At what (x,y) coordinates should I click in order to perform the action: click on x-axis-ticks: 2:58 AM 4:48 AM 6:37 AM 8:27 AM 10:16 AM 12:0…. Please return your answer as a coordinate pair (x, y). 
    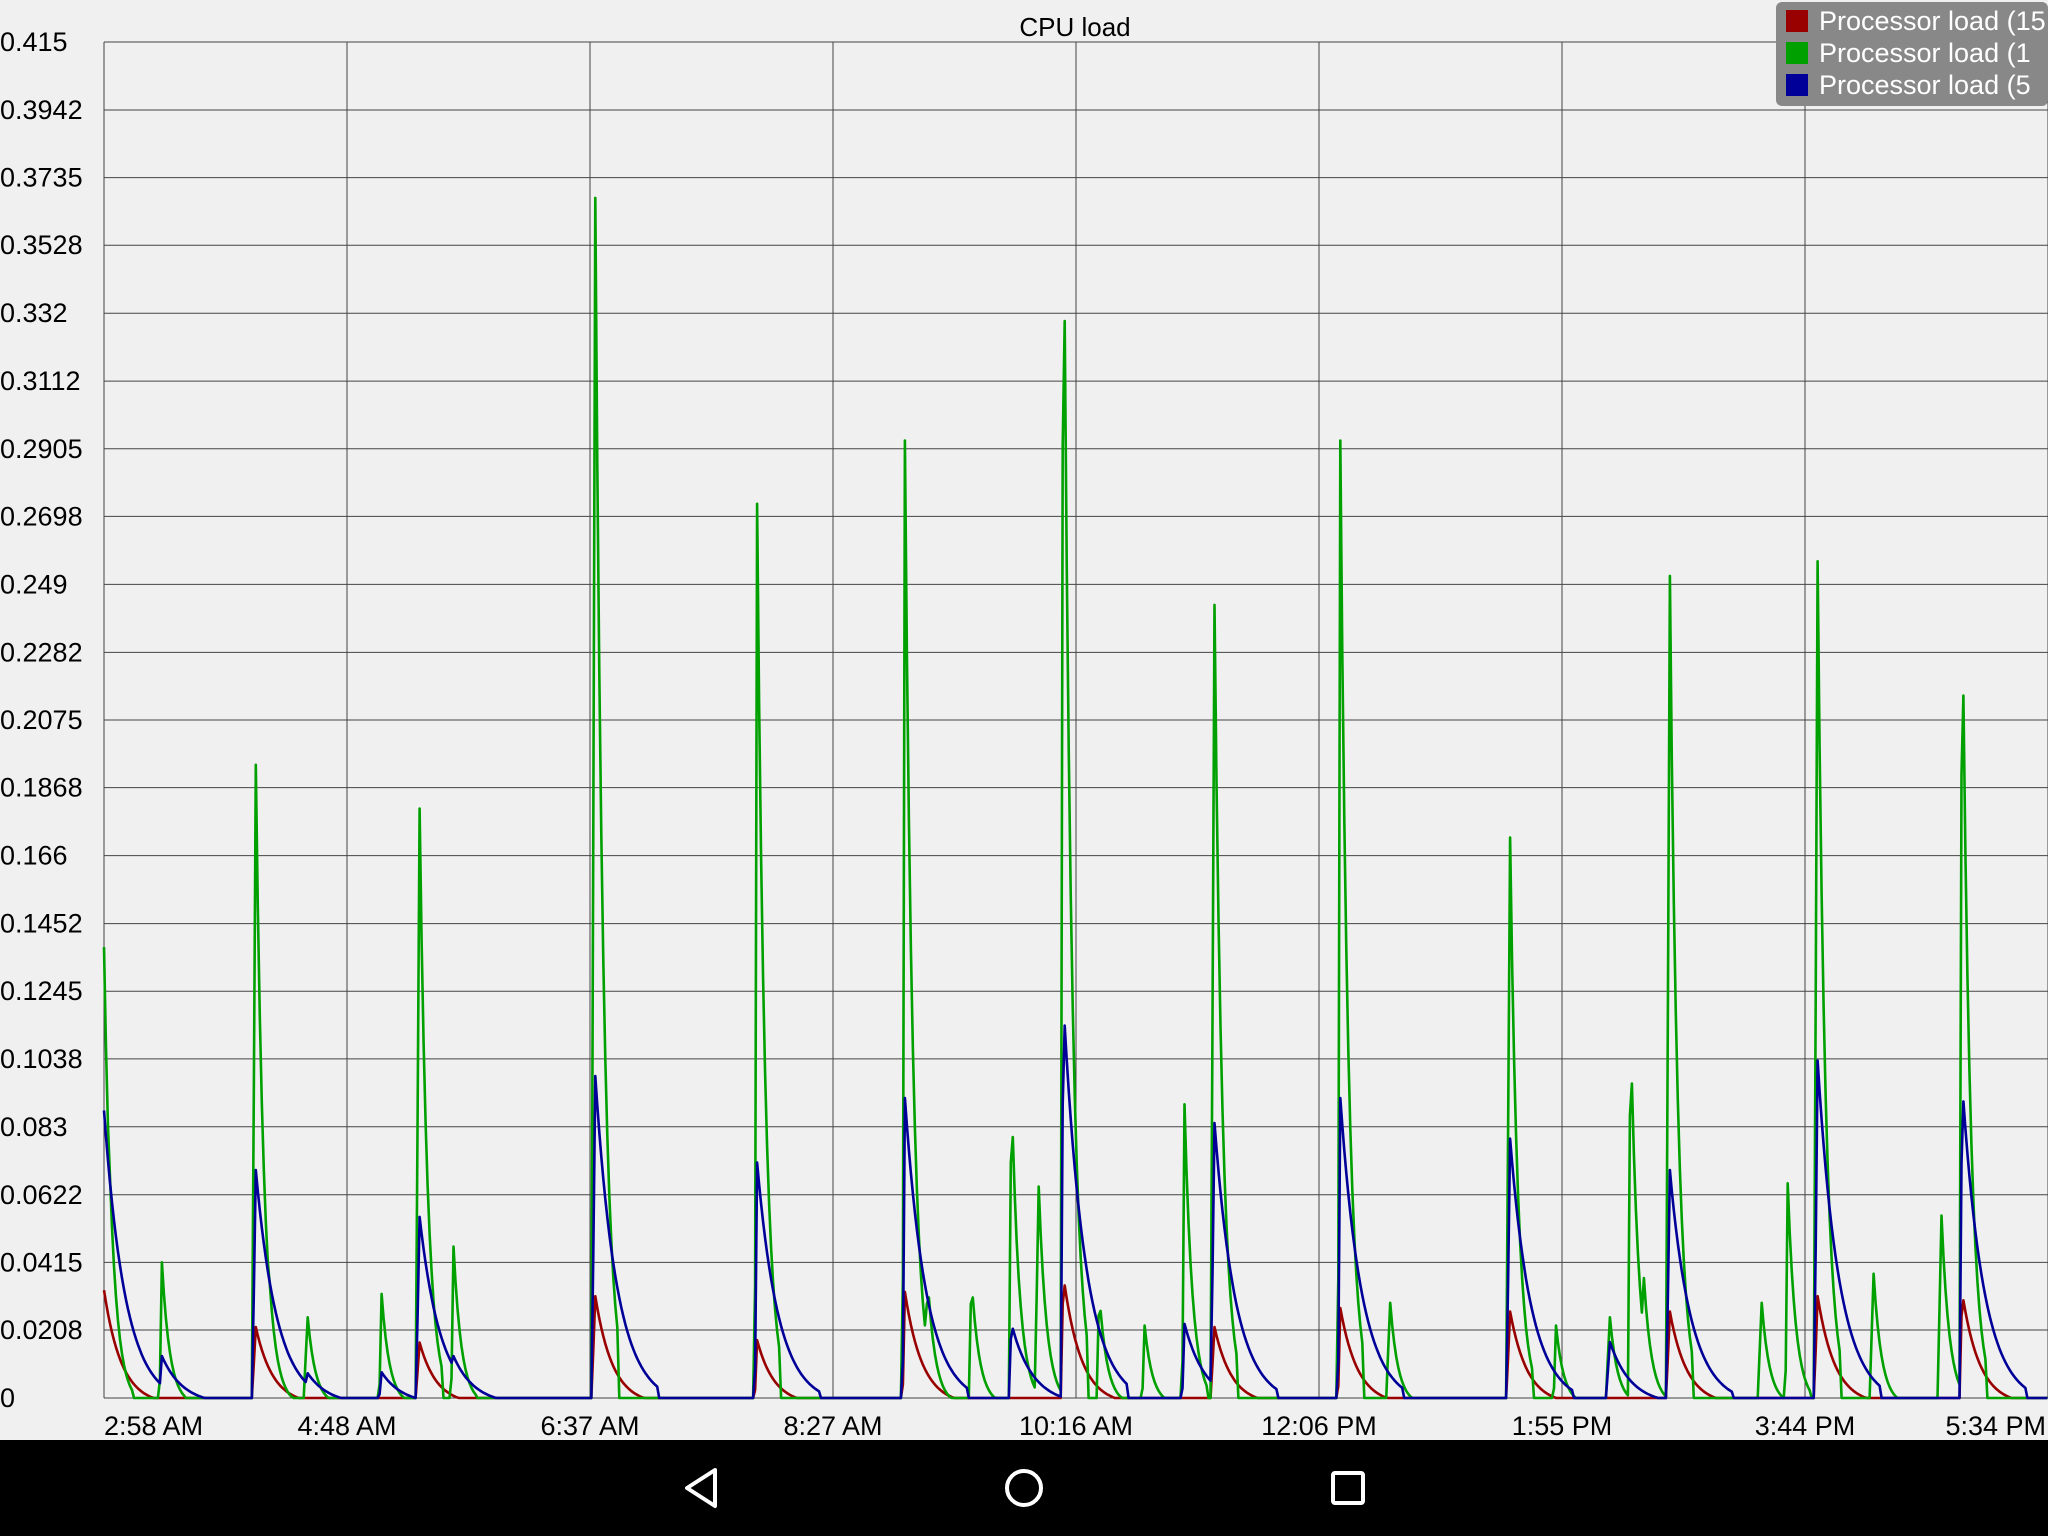
    Looking at the image, I should click on (1075, 1425).